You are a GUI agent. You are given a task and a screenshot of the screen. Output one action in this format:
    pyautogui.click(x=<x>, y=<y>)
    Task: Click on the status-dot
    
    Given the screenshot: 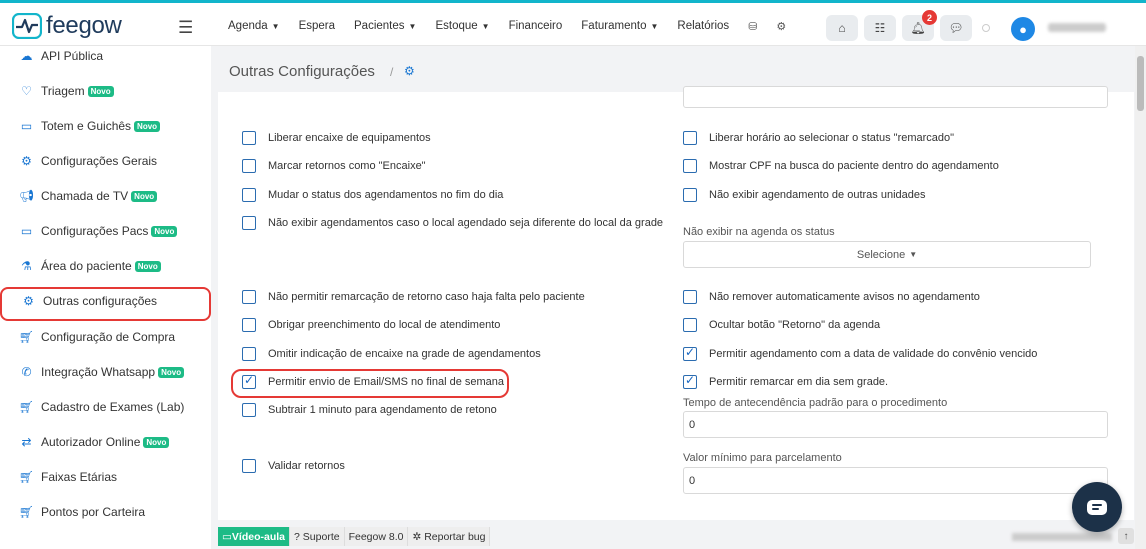 What is the action you would take?
    pyautogui.click(x=986, y=28)
    